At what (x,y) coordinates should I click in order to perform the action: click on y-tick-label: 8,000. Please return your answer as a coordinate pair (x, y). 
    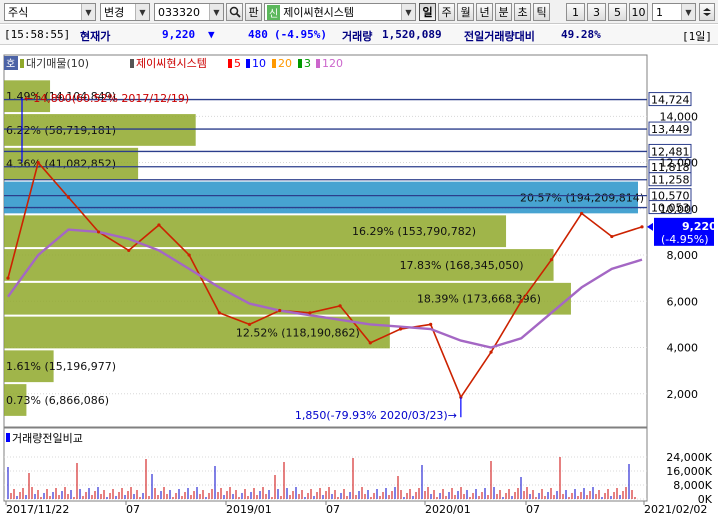
    Looking at the image, I should click on (683, 255).